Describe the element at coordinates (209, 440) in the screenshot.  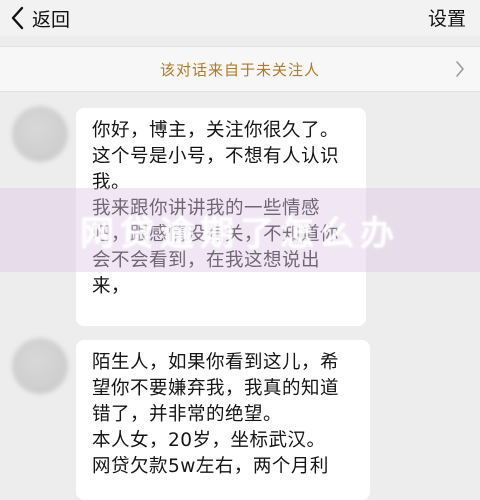
I see `message-line: 本人女，20岁，坐标武汉。` at that location.